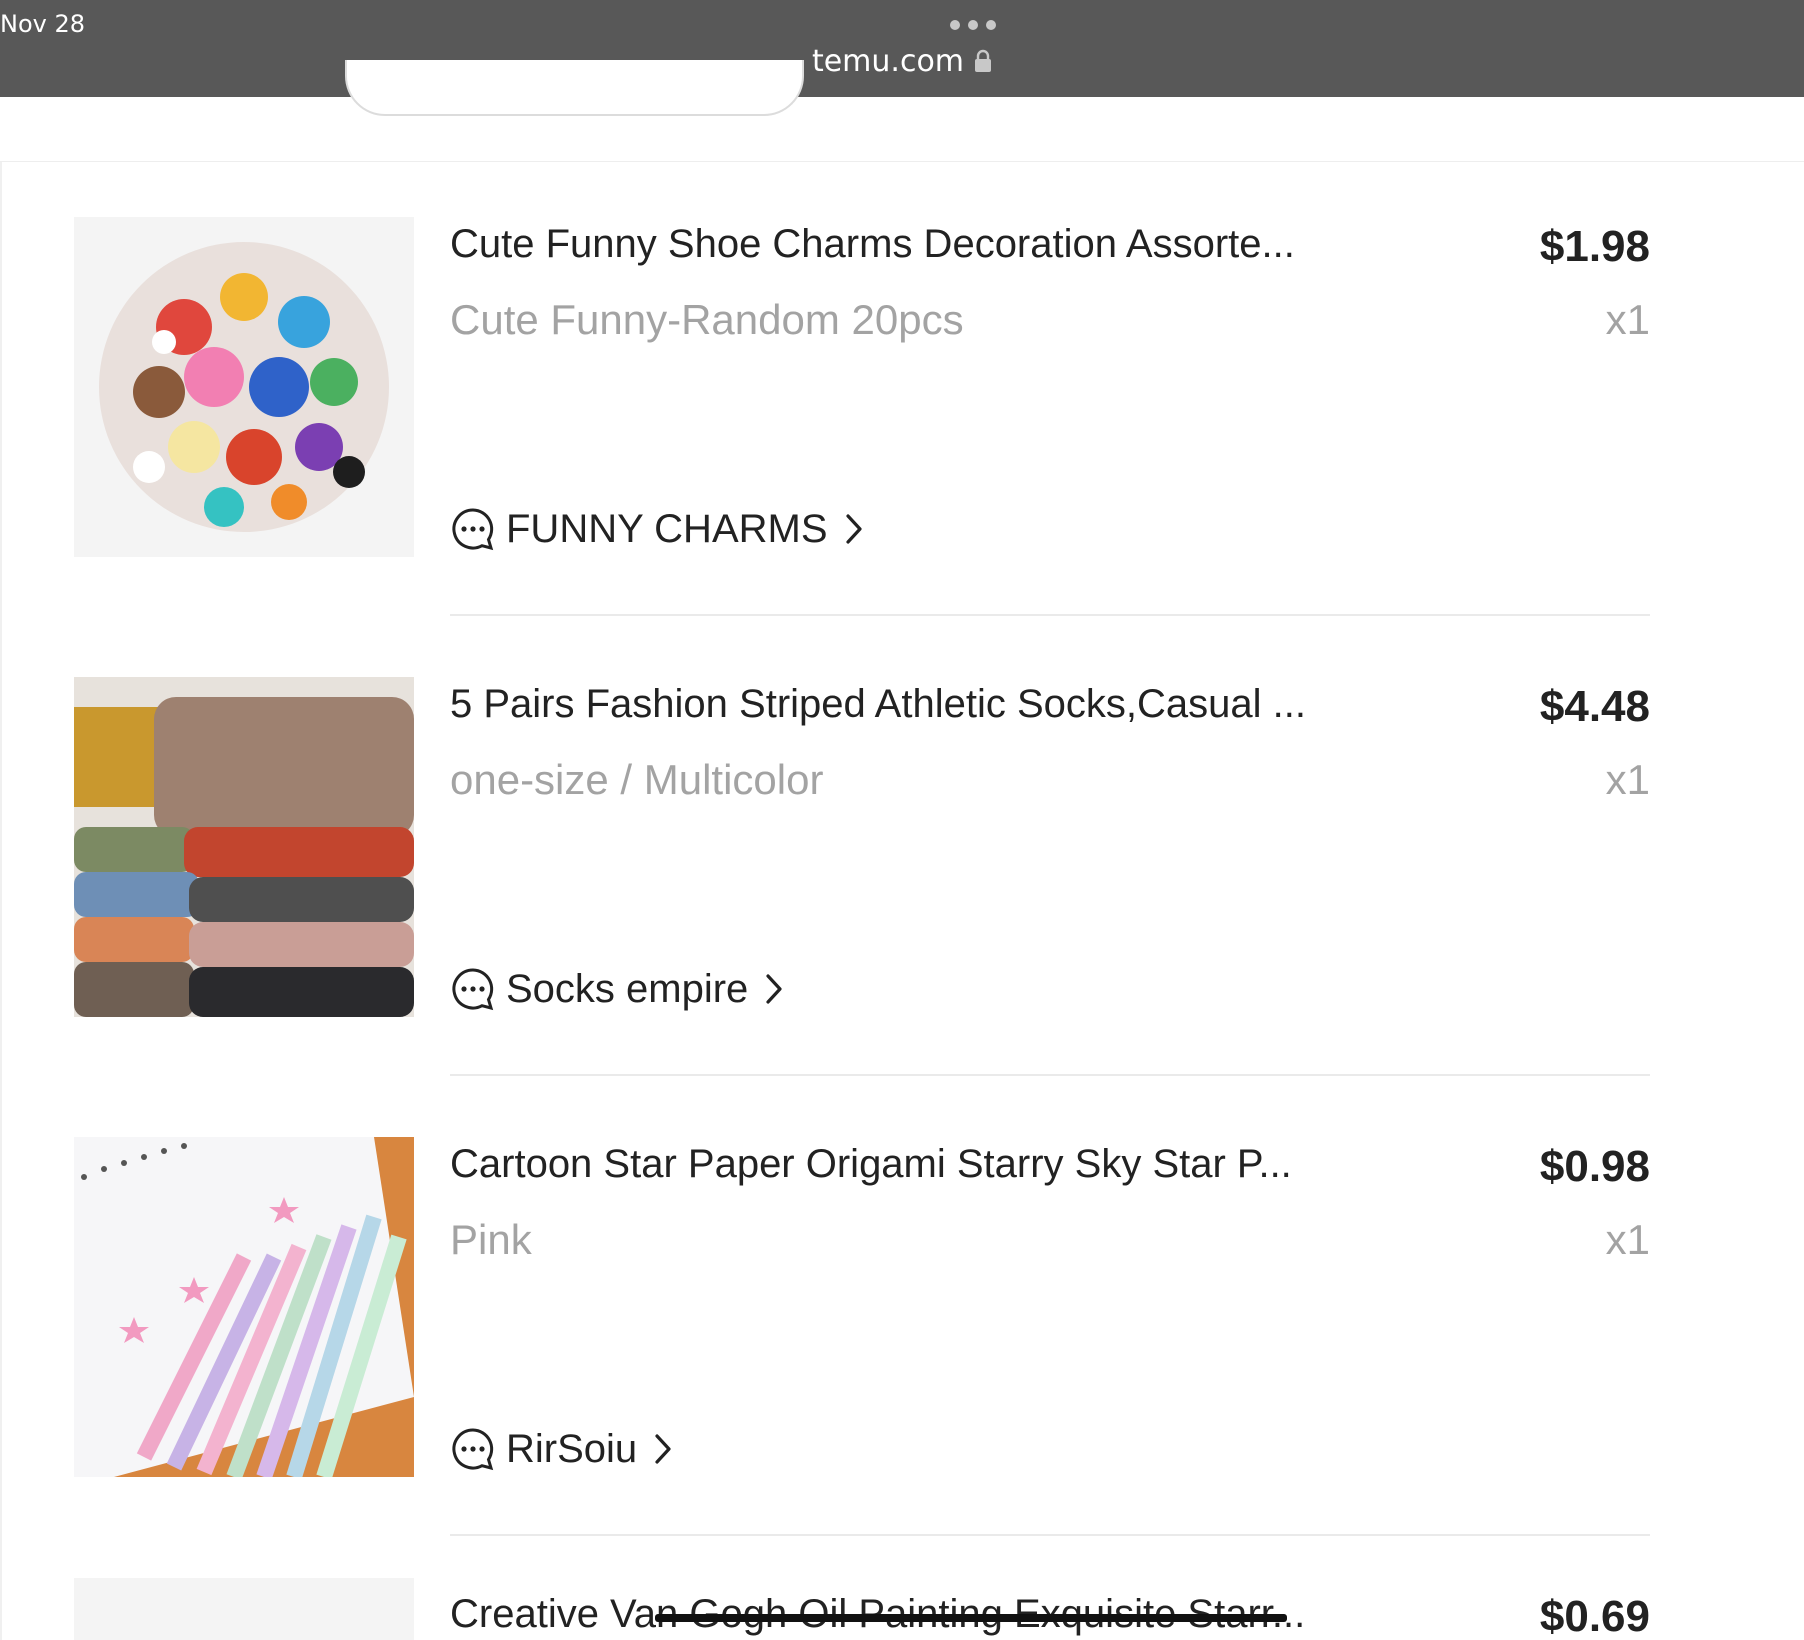  What do you see at coordinates (491, 1239) in the screenshot?
I see `product-variant: Pink` at bounding box center [491, 1239].